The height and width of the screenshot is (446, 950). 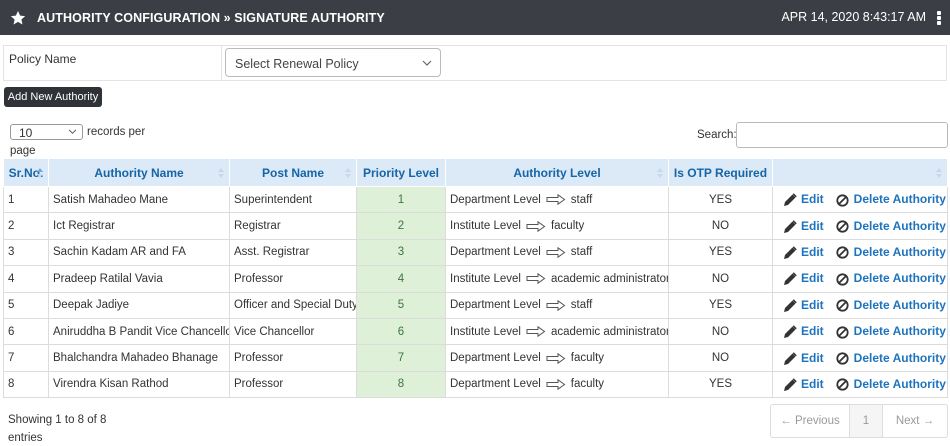 I want to click on policy-select: Select Renewal Policy, so click(x=333, y=62).